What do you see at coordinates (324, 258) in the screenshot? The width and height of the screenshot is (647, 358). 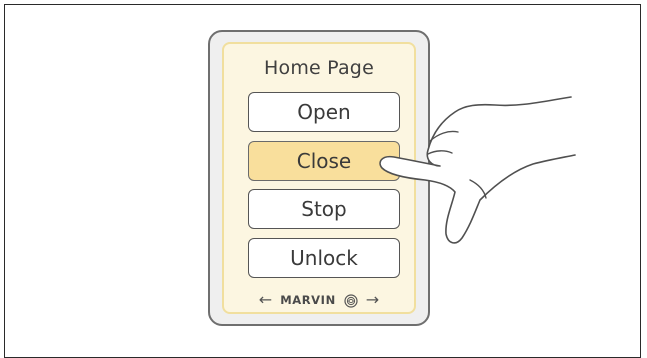 I see `unlock-button: Unlock` at bounding box center [324, 258].